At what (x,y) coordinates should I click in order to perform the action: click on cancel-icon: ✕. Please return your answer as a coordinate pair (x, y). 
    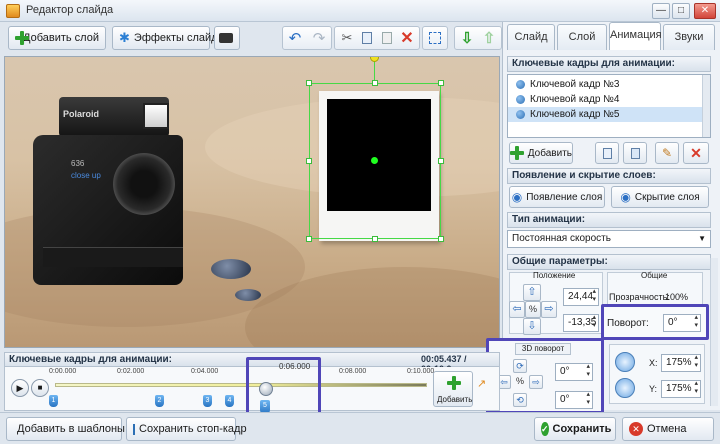
    Looking at the image, I should click on (636, 429).